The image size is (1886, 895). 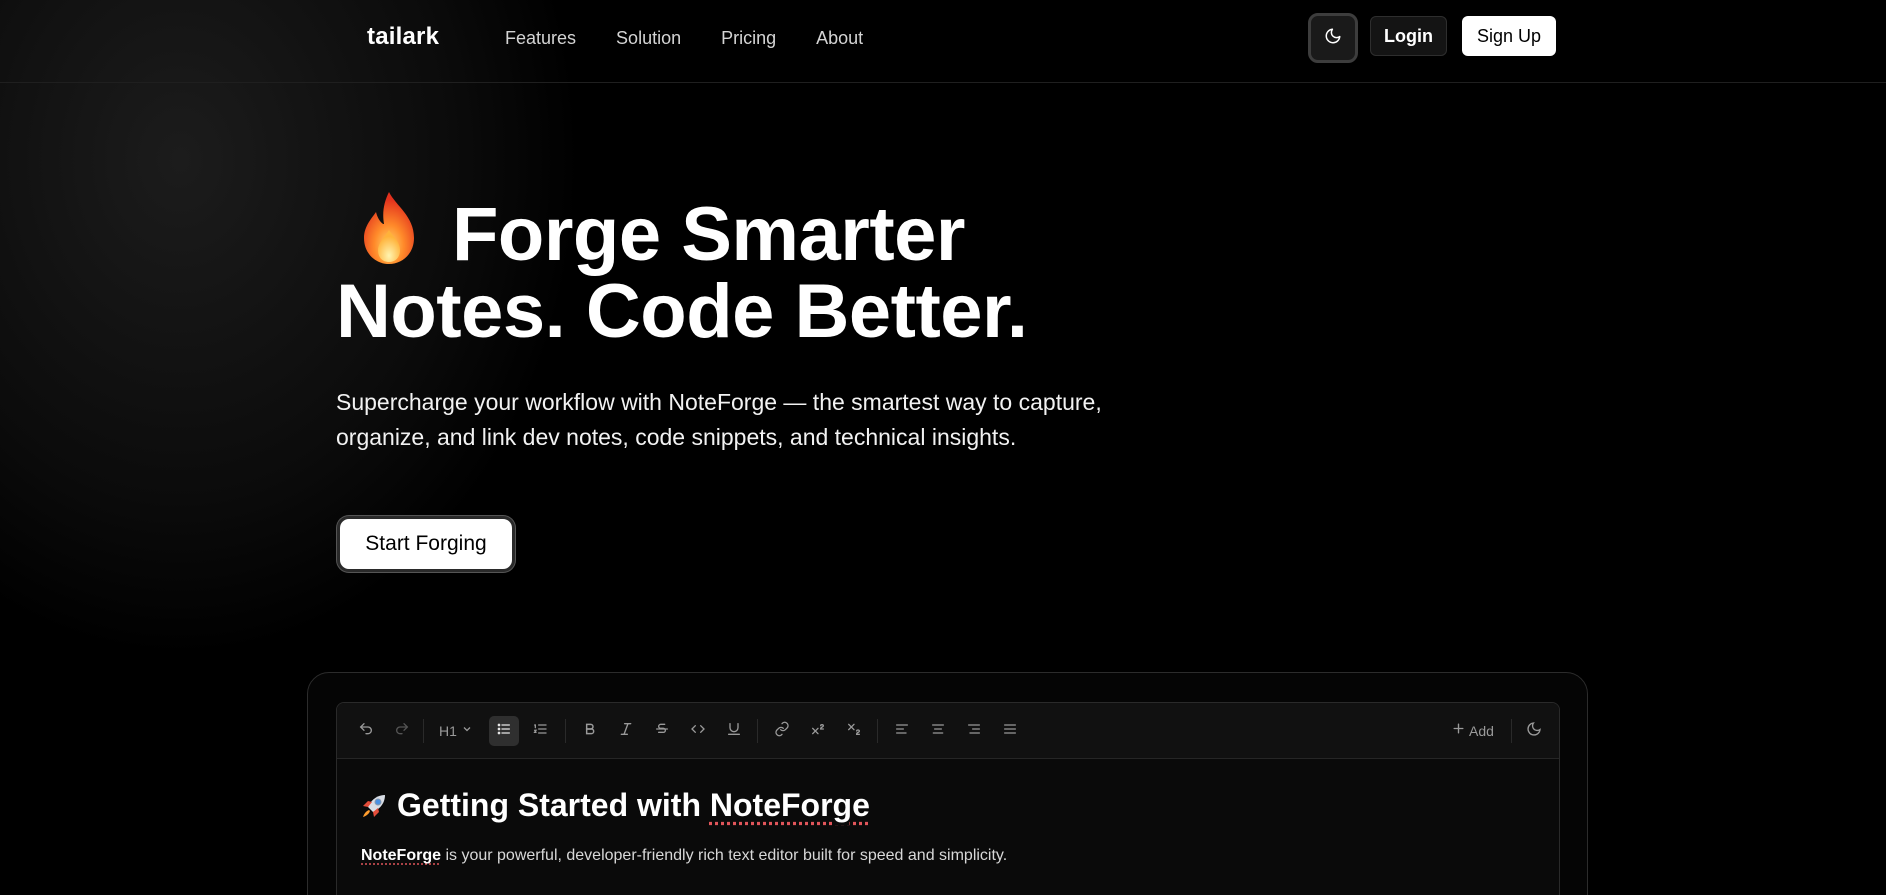 I want to click on code-icon, so click(x=698, y=731).